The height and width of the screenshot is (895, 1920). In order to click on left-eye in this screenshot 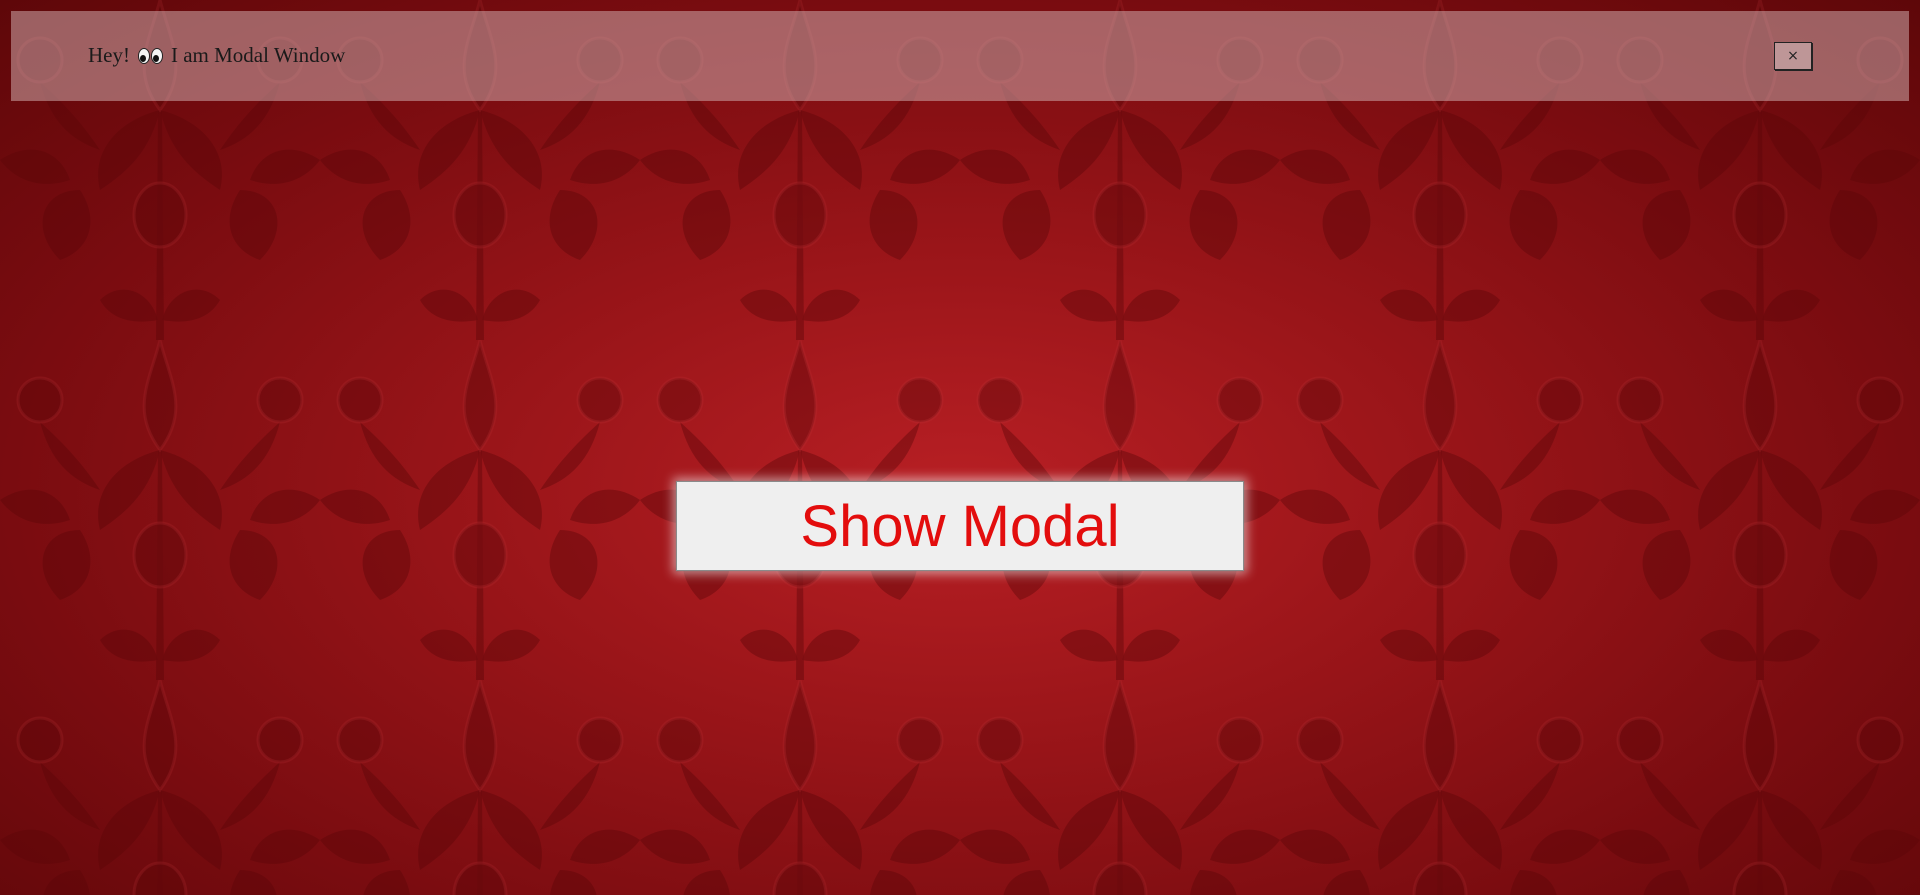, I will do `click(143, 55)`.